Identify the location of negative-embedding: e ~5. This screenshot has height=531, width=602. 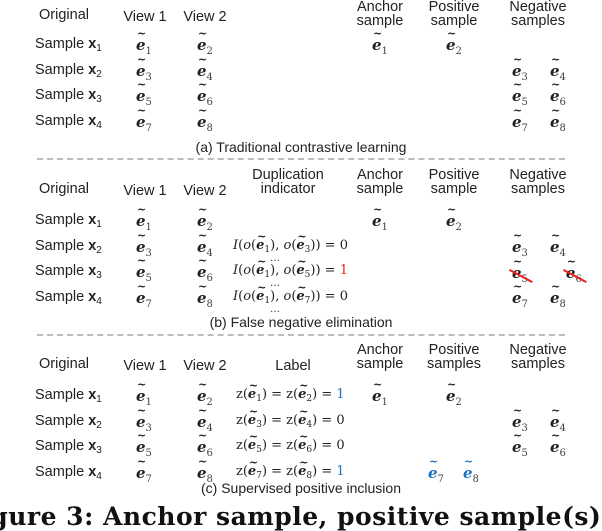
(520, 444).